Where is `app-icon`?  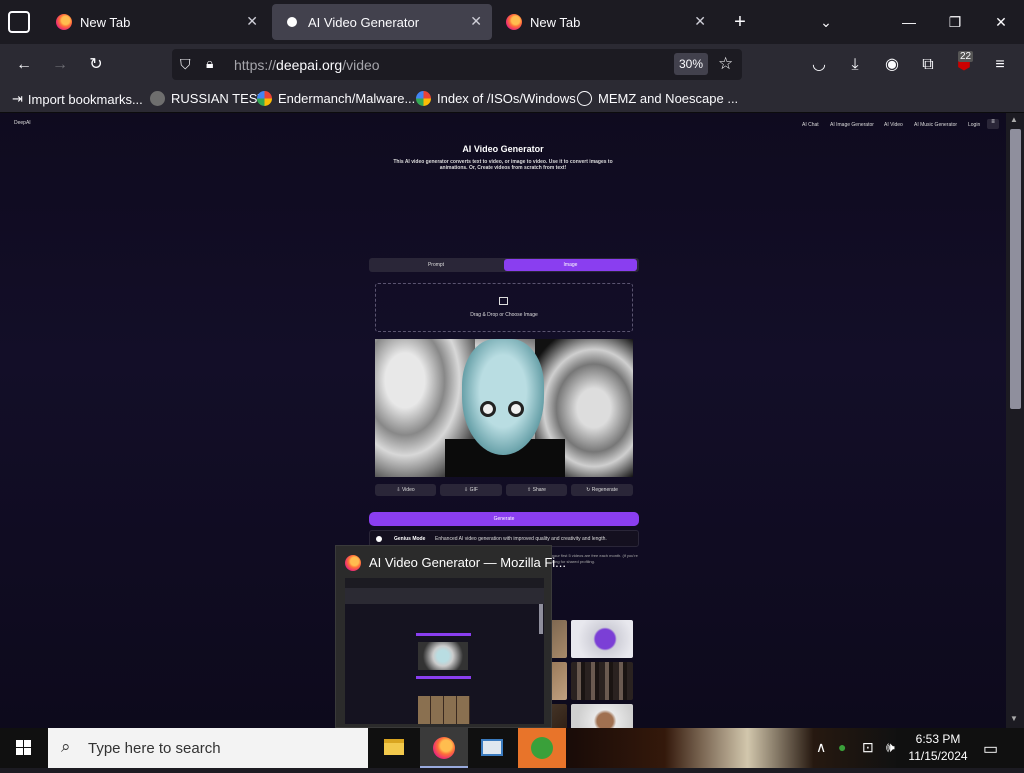 app-icon is located at coordinates (542, 748).